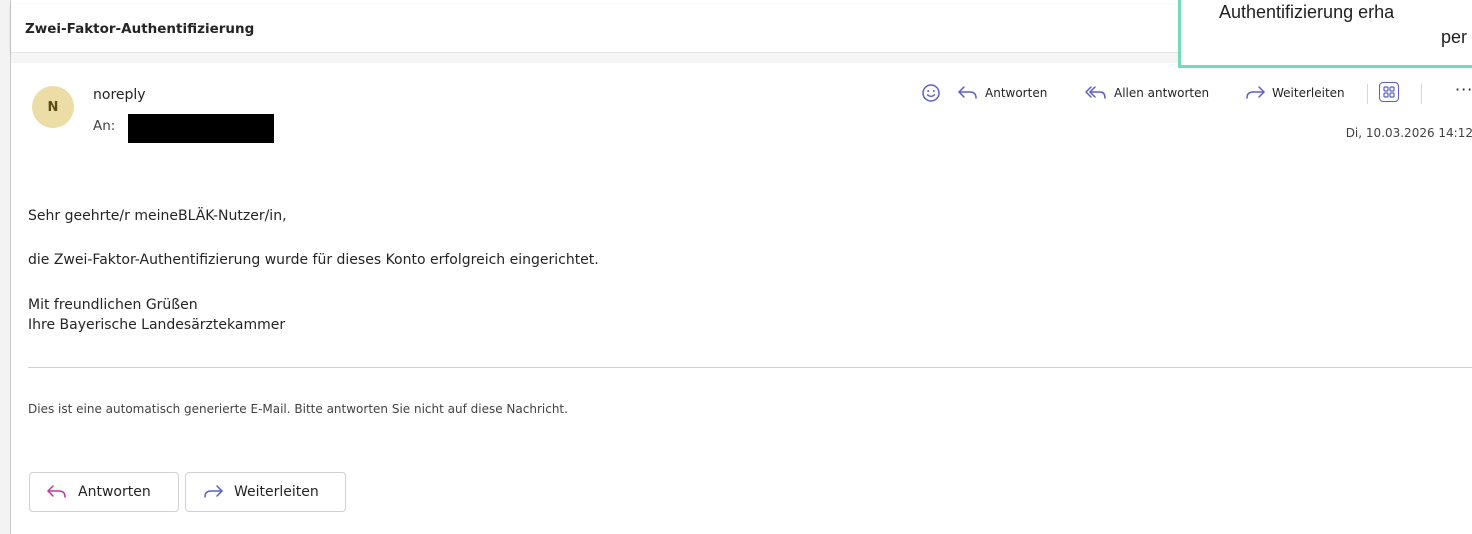  I want to click on reply-label: Antworten, so click(1016, 93).